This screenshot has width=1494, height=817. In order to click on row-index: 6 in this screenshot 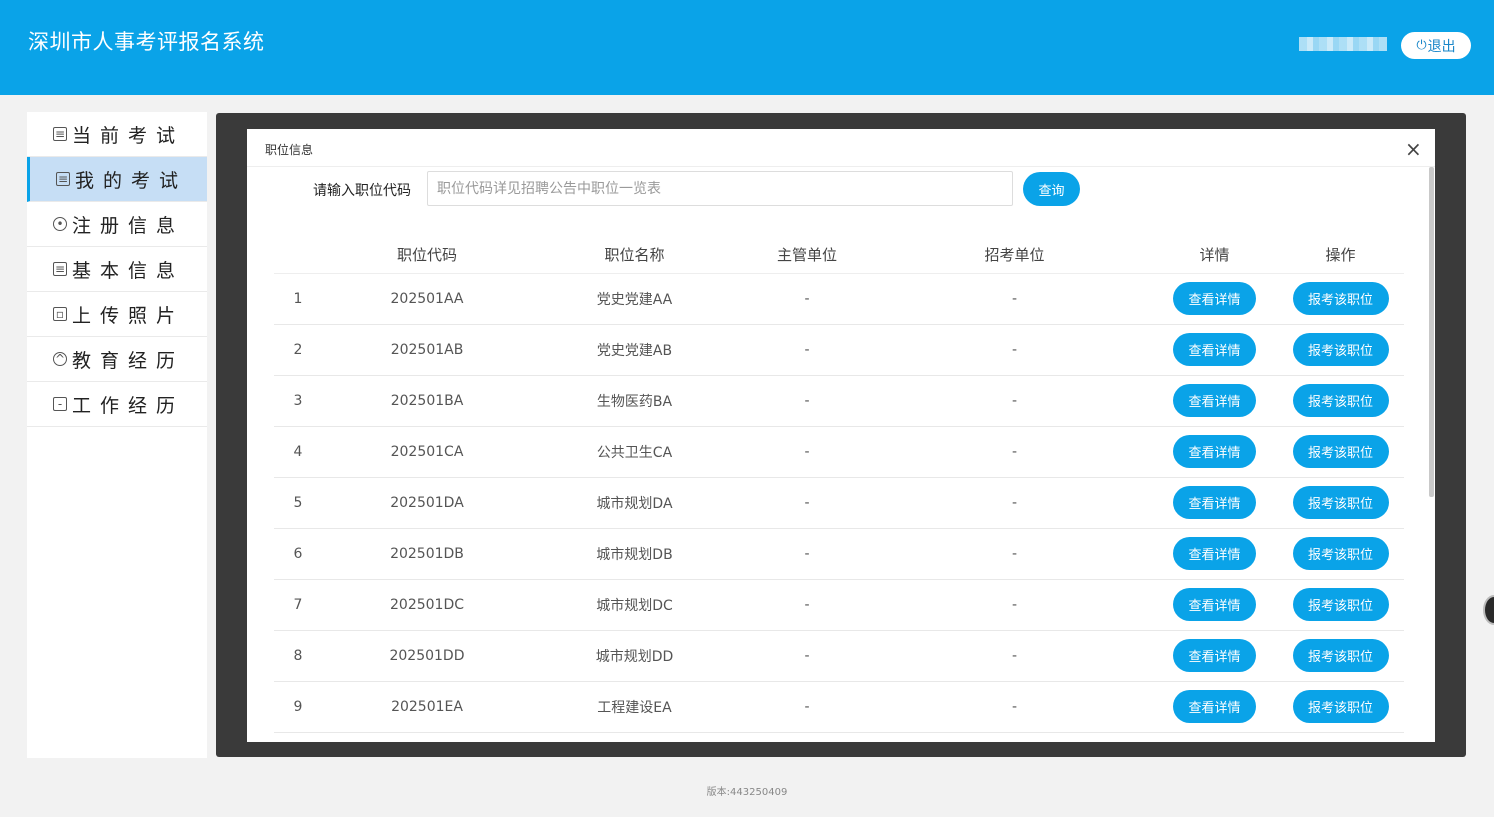, I will do `click(298, 554)`.